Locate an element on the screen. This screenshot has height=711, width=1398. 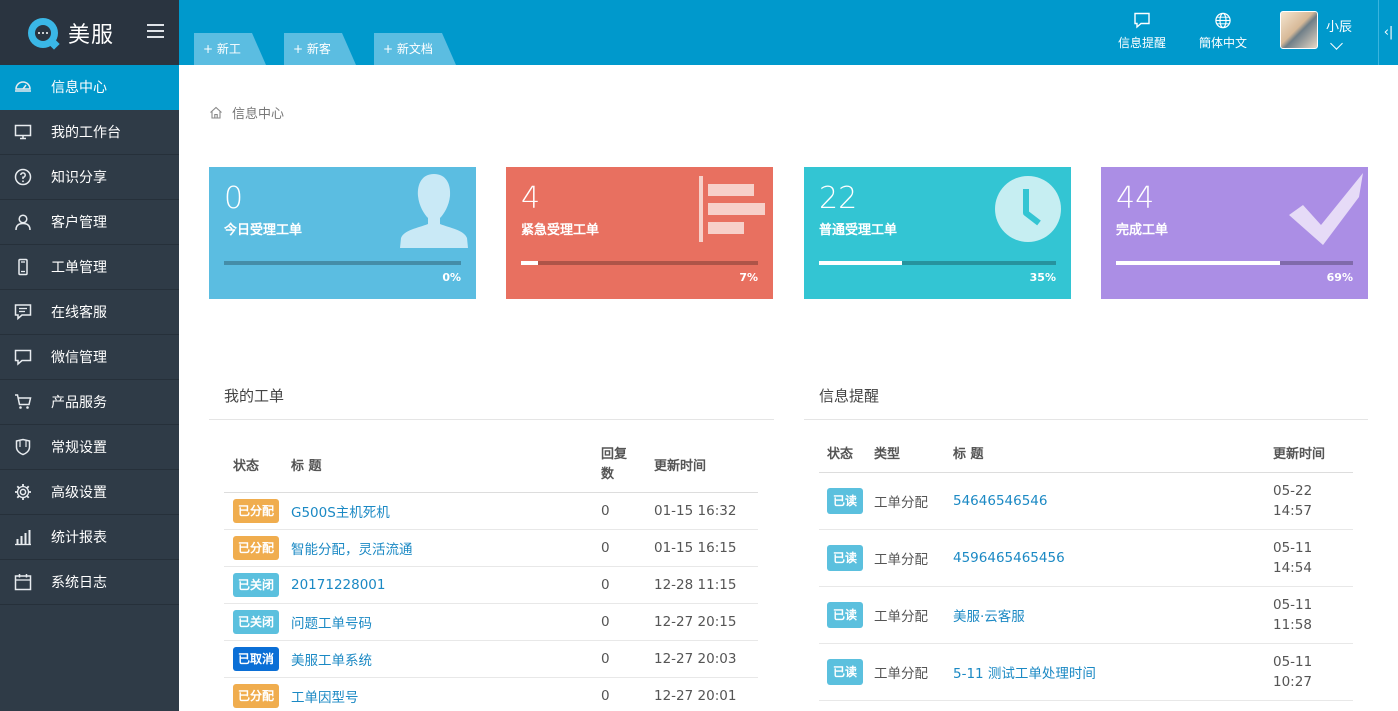
hamburger-menu-icon is located at coordinates (155, 31).